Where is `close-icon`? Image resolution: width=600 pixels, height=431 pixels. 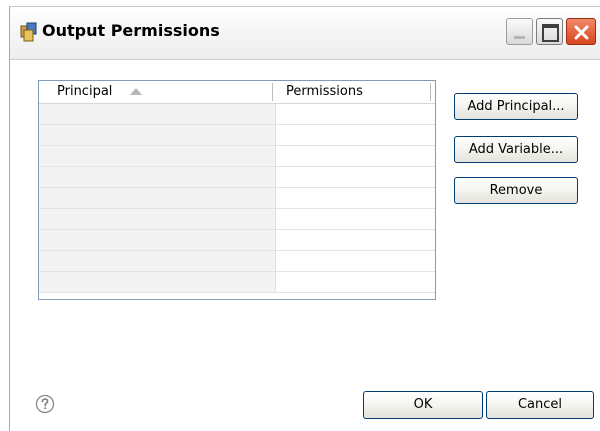 close-icon is located at coordinates (581, 32).